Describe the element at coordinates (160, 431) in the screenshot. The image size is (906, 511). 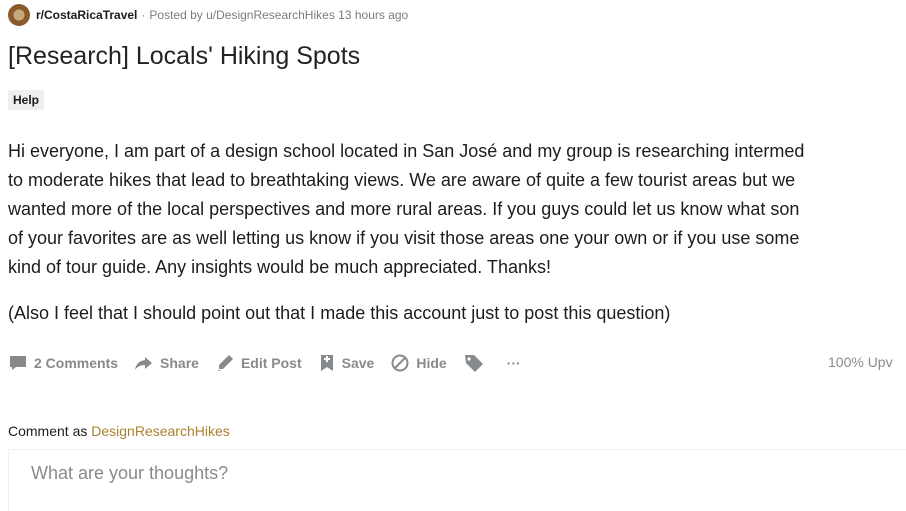
I see `comment-username-link: DesignResearchHikes` at that location.